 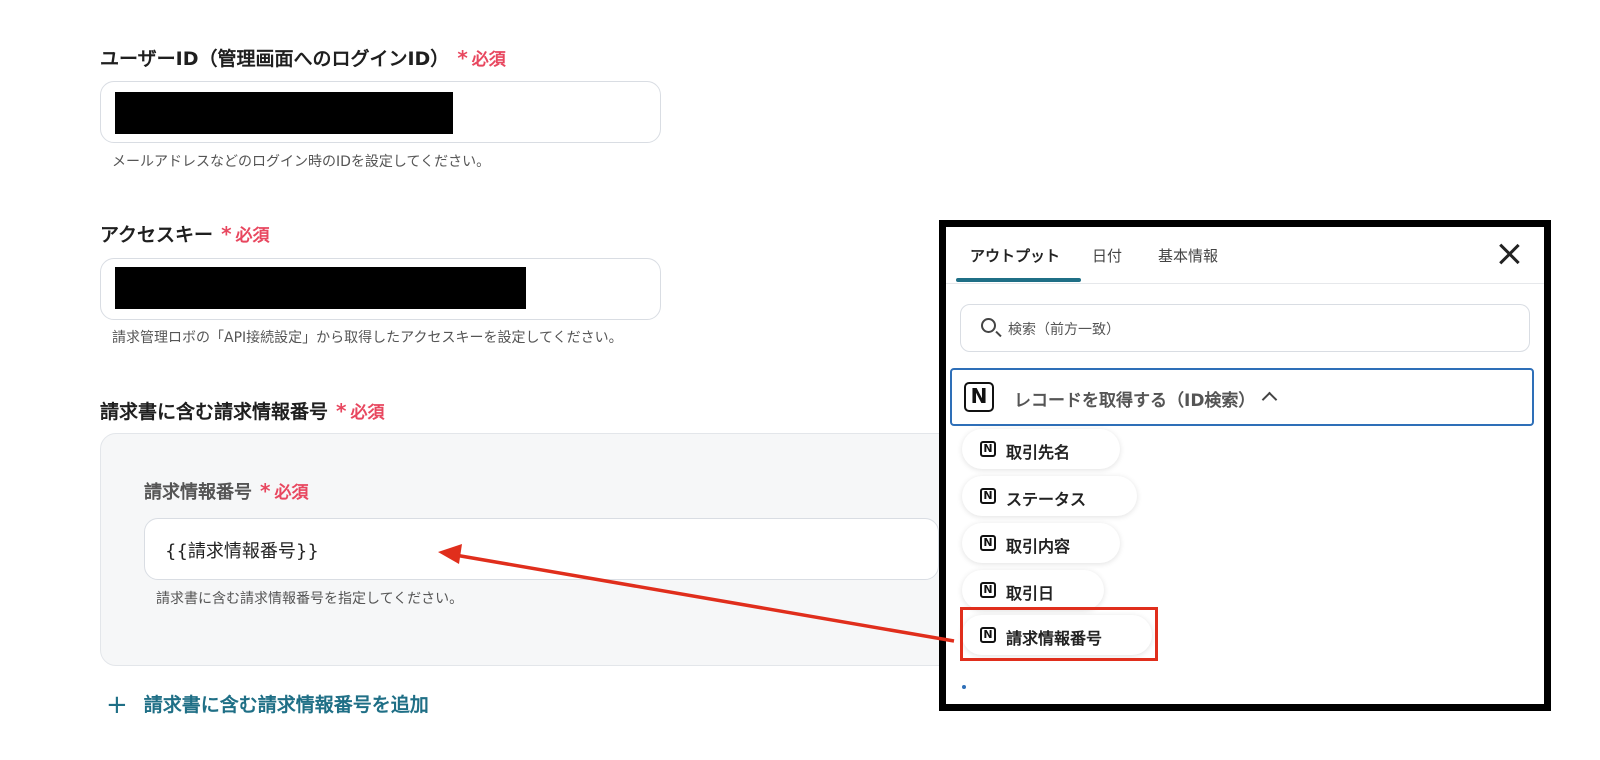 I want to click on scroll-indicator, so click(x=964, y=687).